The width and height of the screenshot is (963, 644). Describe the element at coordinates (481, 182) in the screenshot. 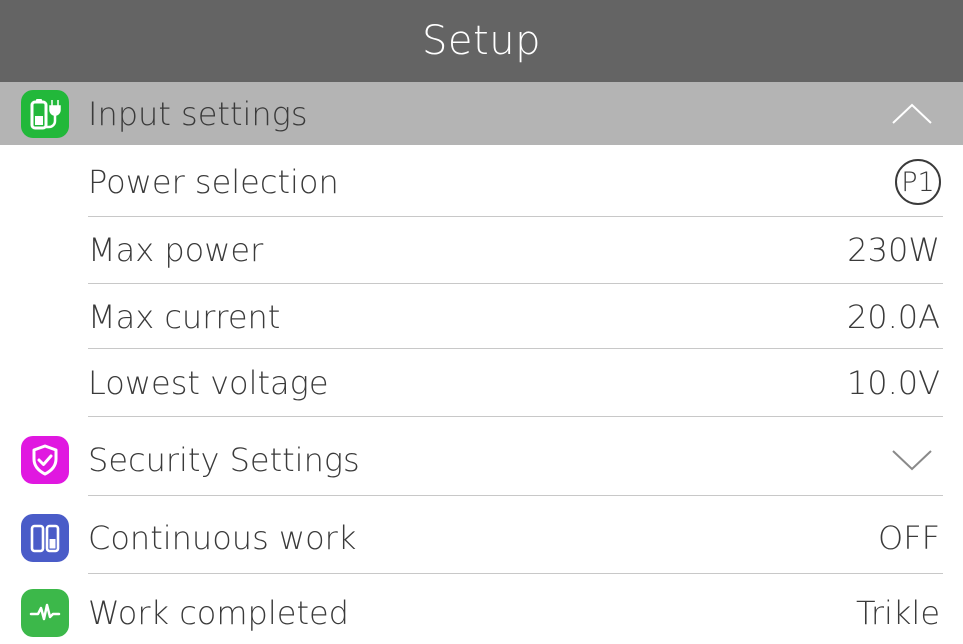

I see `setting-row-power-selection: Power selection P1` at that location.